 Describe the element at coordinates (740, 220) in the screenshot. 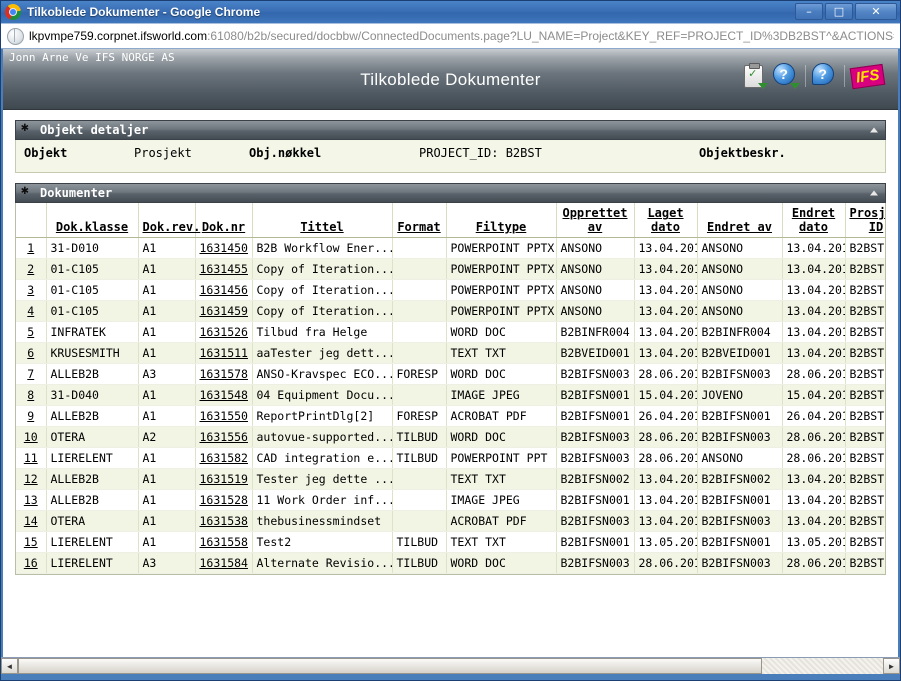

I see `col-header-endret-av: Endret av` at that location.